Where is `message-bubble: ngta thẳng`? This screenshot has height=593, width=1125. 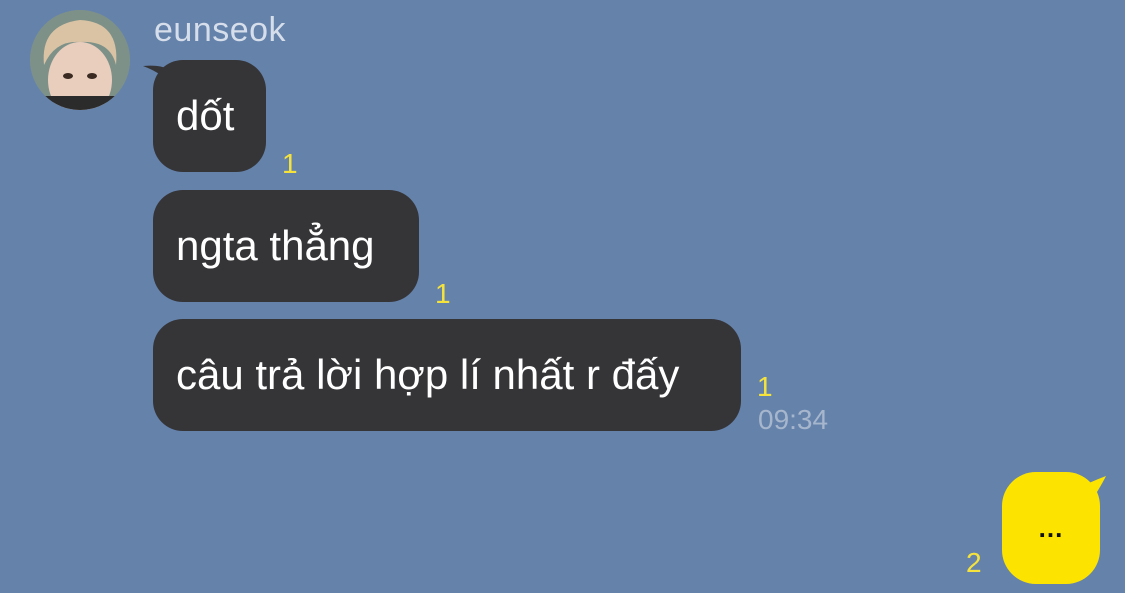
message-bubble: ngta thẳng is located at coordinates (286, 246).